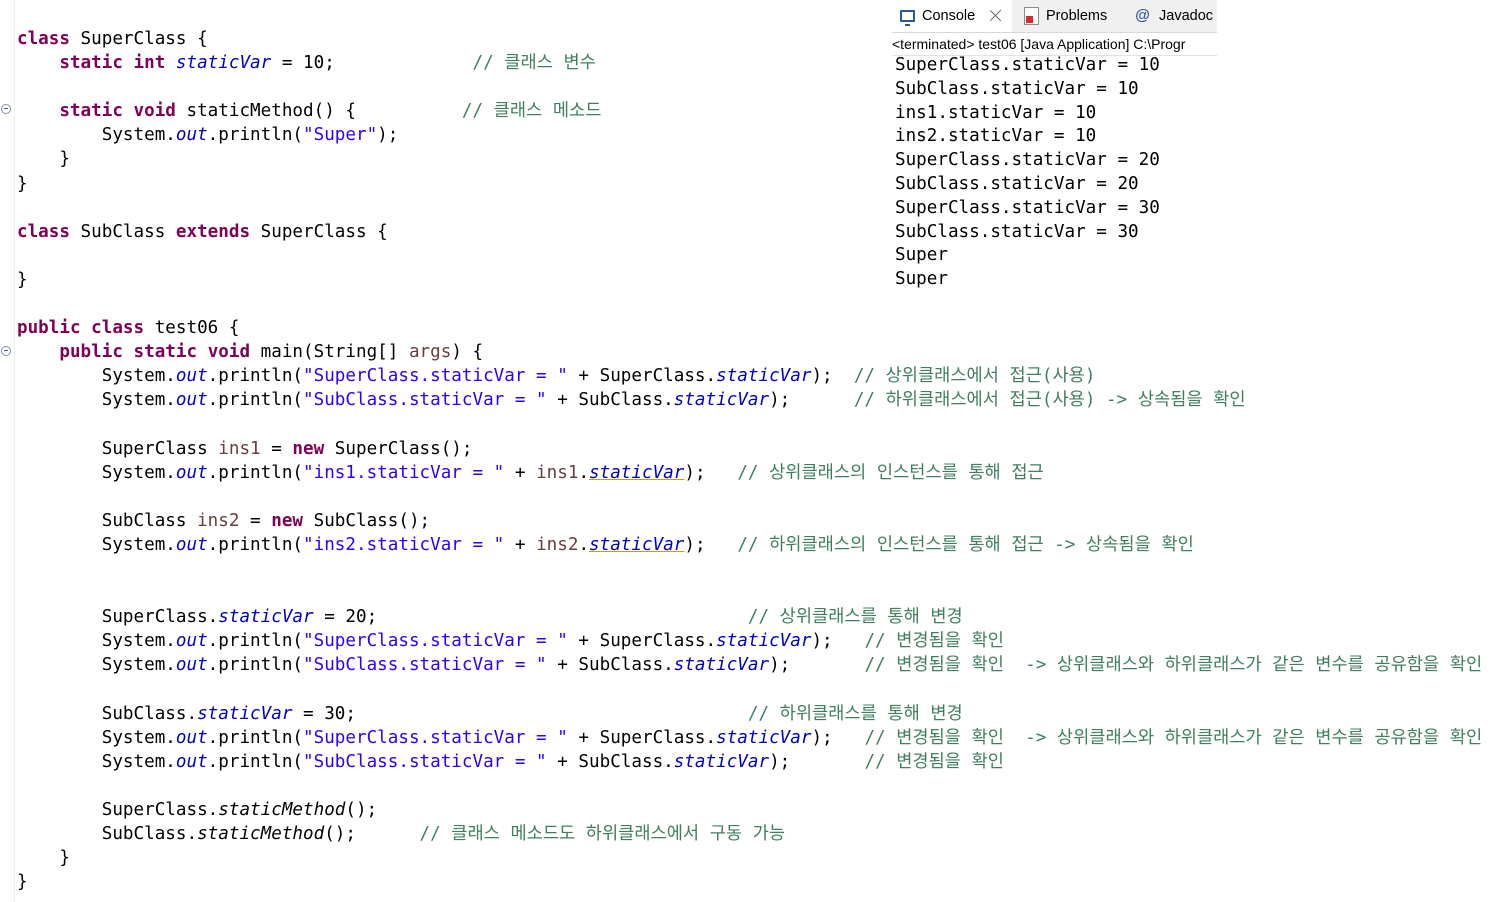 The height and width of the screenshot is (902, 1500). I want to click on code-token: ins2, so click(218, 520).